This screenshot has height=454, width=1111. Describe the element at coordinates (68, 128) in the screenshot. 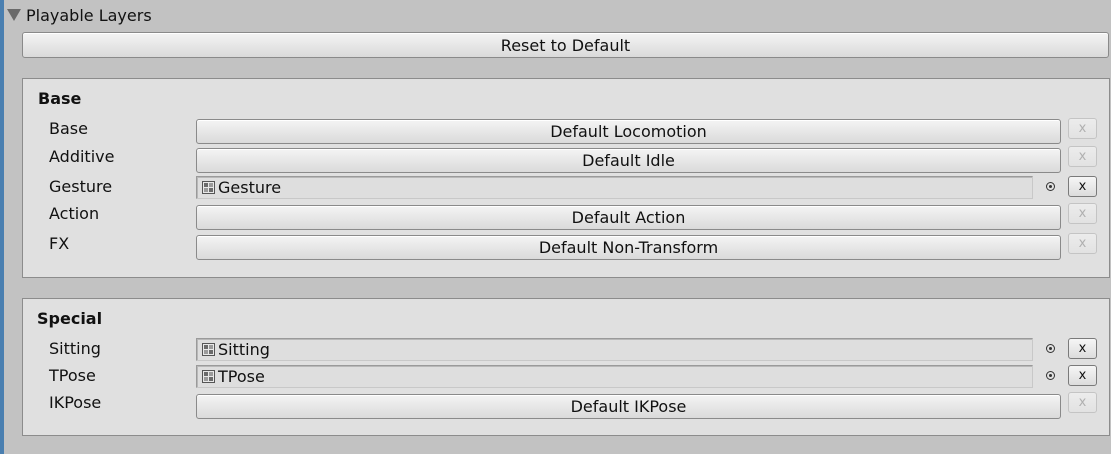

I see `row-label-base: Base` at that location.